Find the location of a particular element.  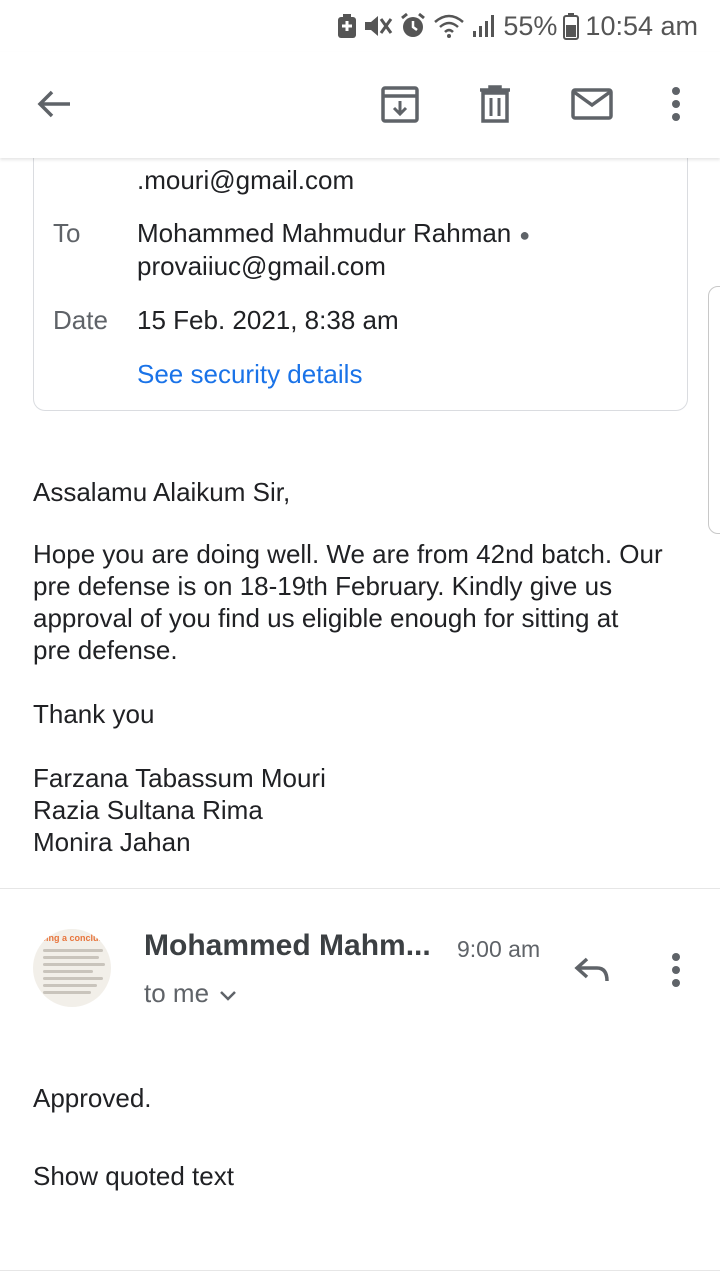

reply-button is located at coordinates (592, 972).